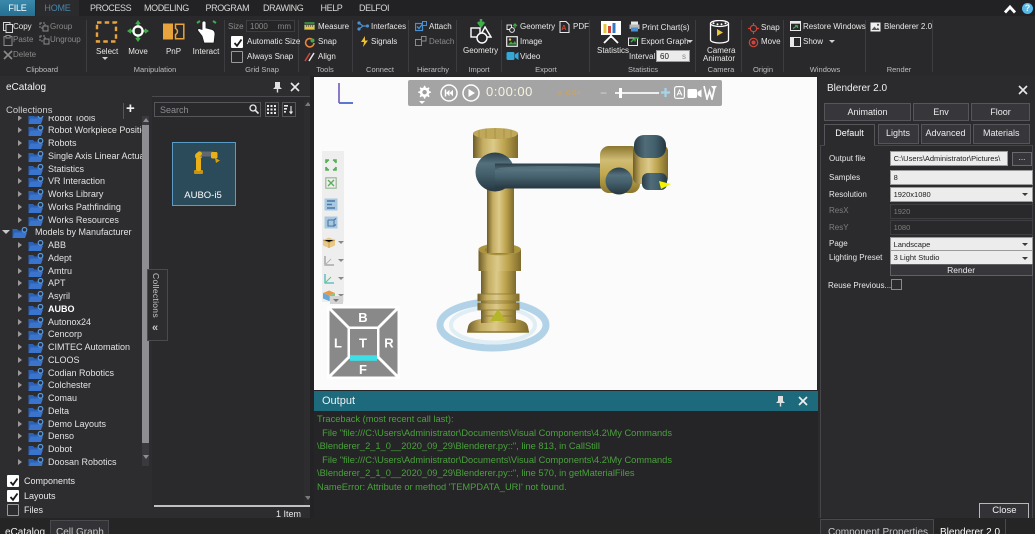  I want to click on svg-text: R, so click(389, 343).